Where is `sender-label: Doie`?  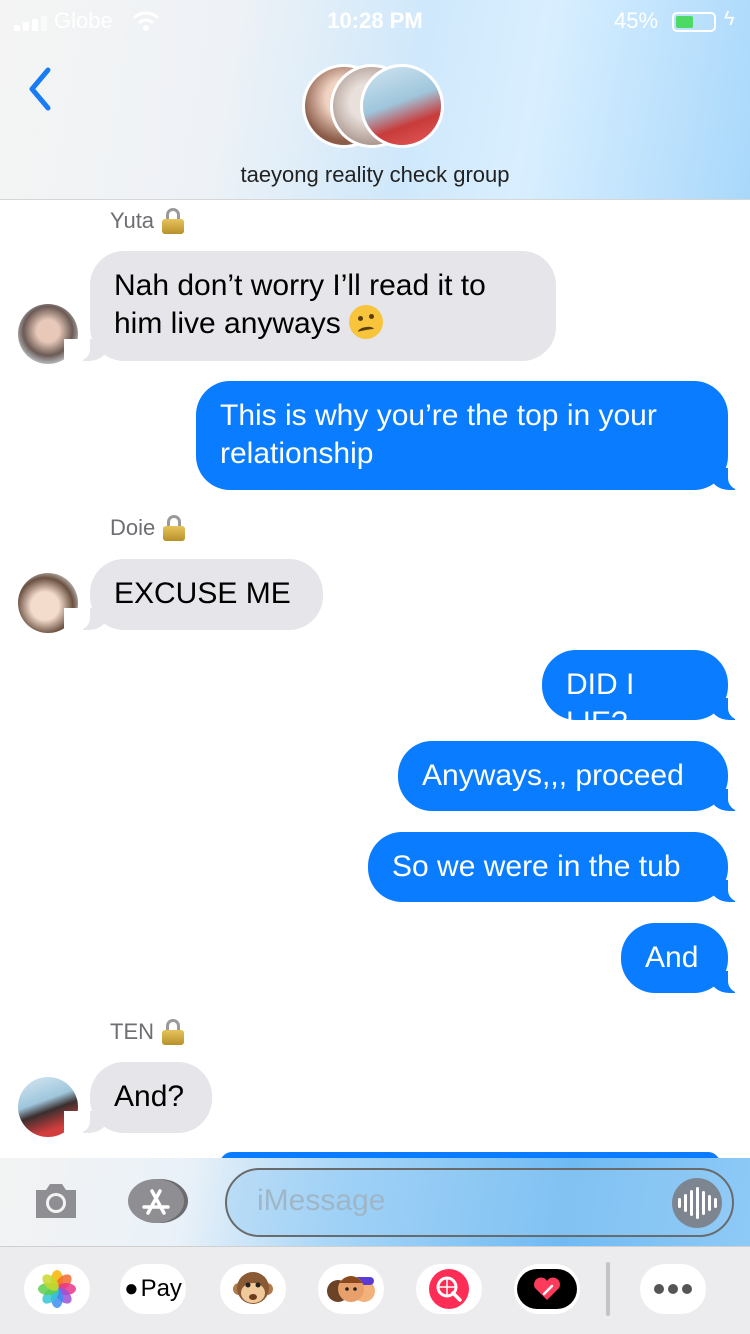
sender-label: Doie is located at coordinates (148, 528).